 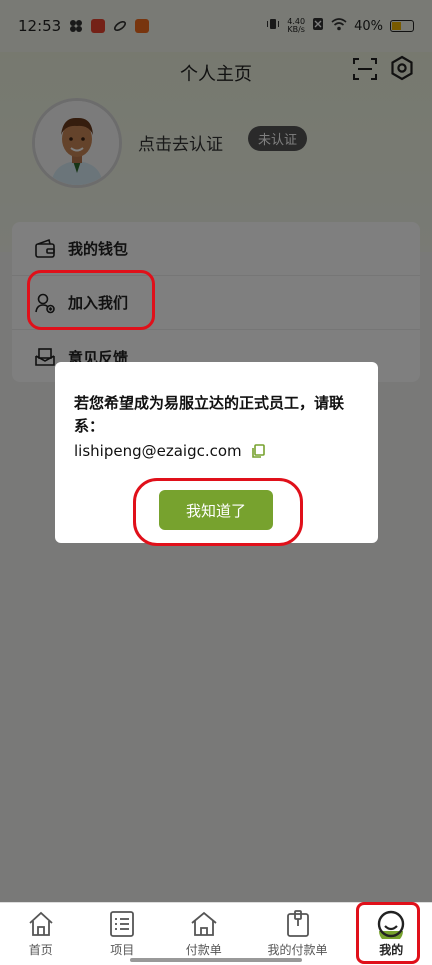 I want to click on nav-label: 付款单, so click(x=203, y=950).